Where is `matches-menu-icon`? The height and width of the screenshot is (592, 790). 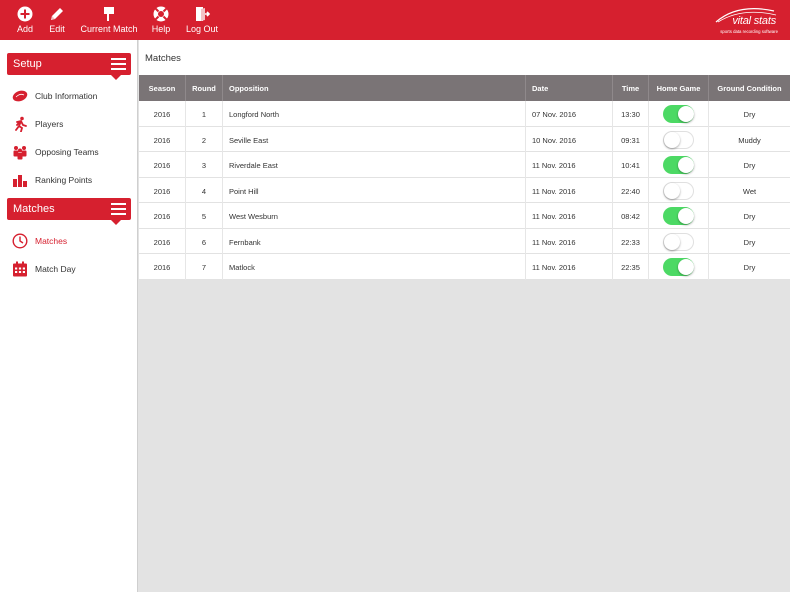 matches-menu-icon is located at coordinates (118, 208).